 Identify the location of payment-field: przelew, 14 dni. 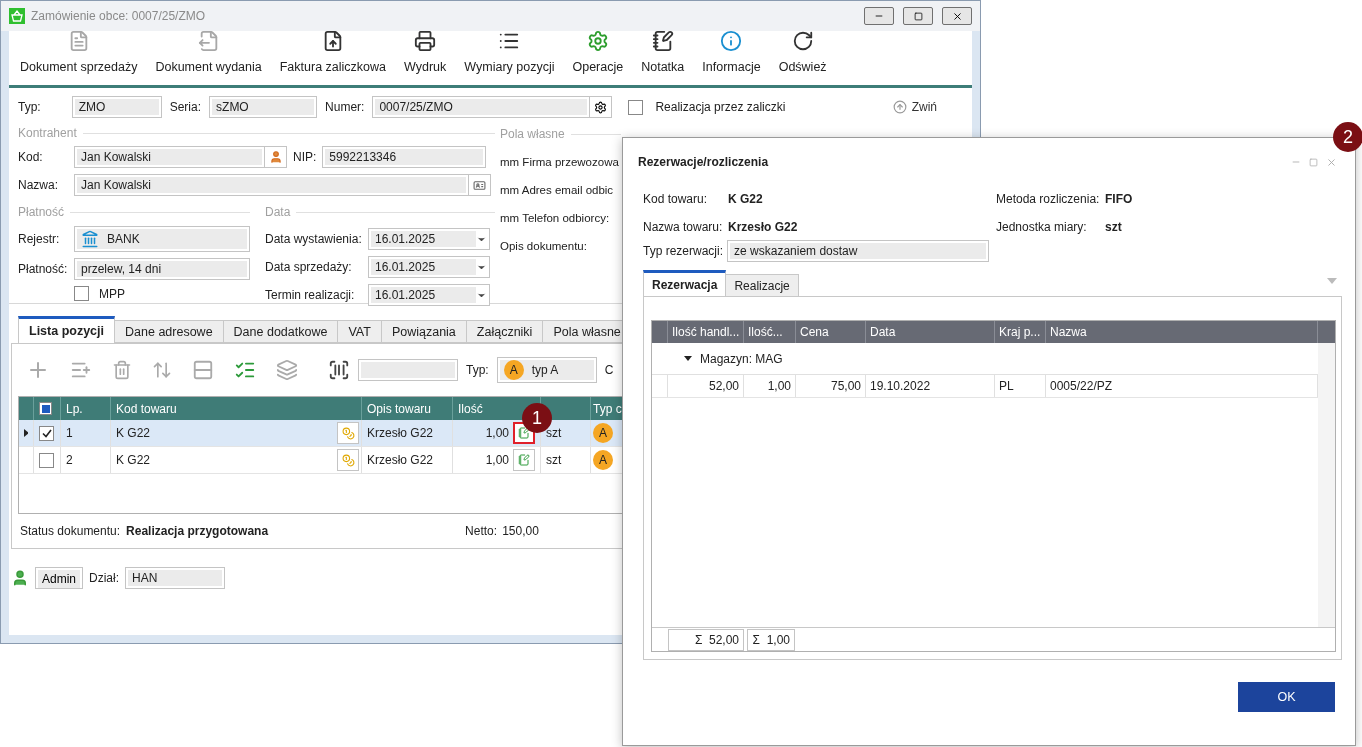
(162, 269).